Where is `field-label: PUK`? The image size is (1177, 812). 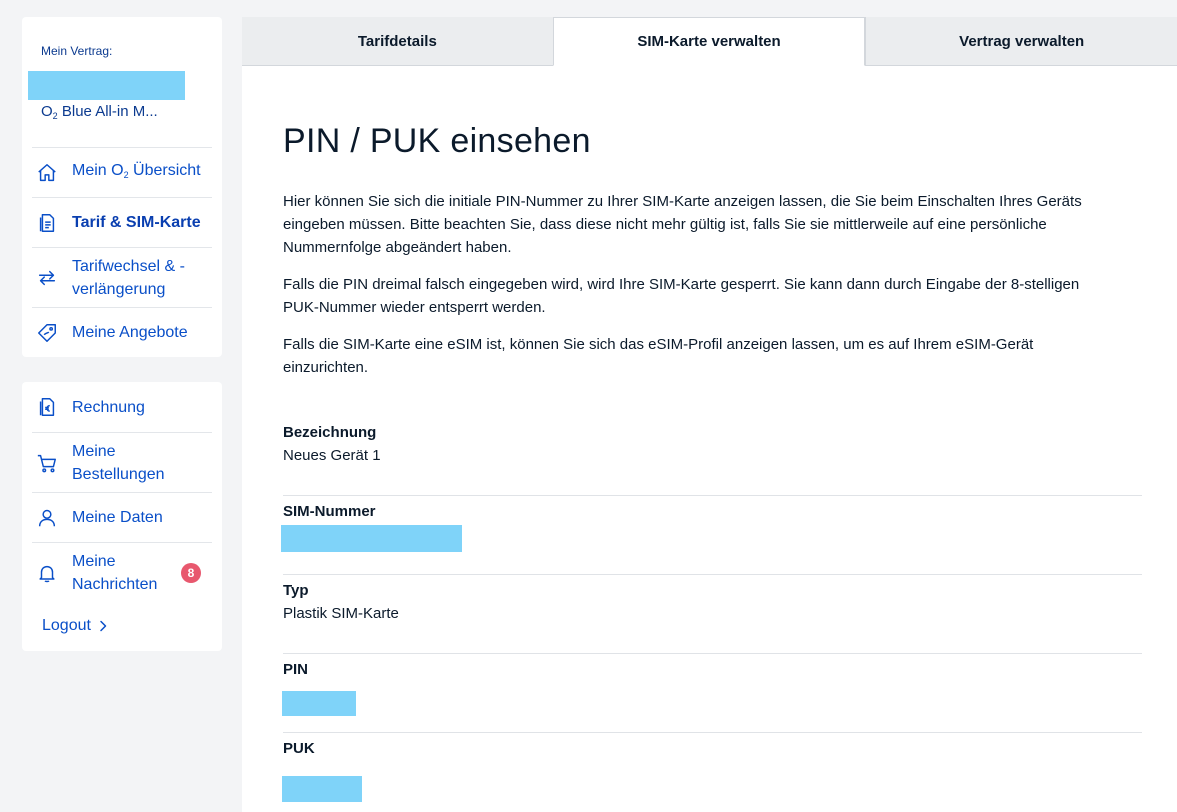
field-label: PUK is located at coordinates (299, 748).